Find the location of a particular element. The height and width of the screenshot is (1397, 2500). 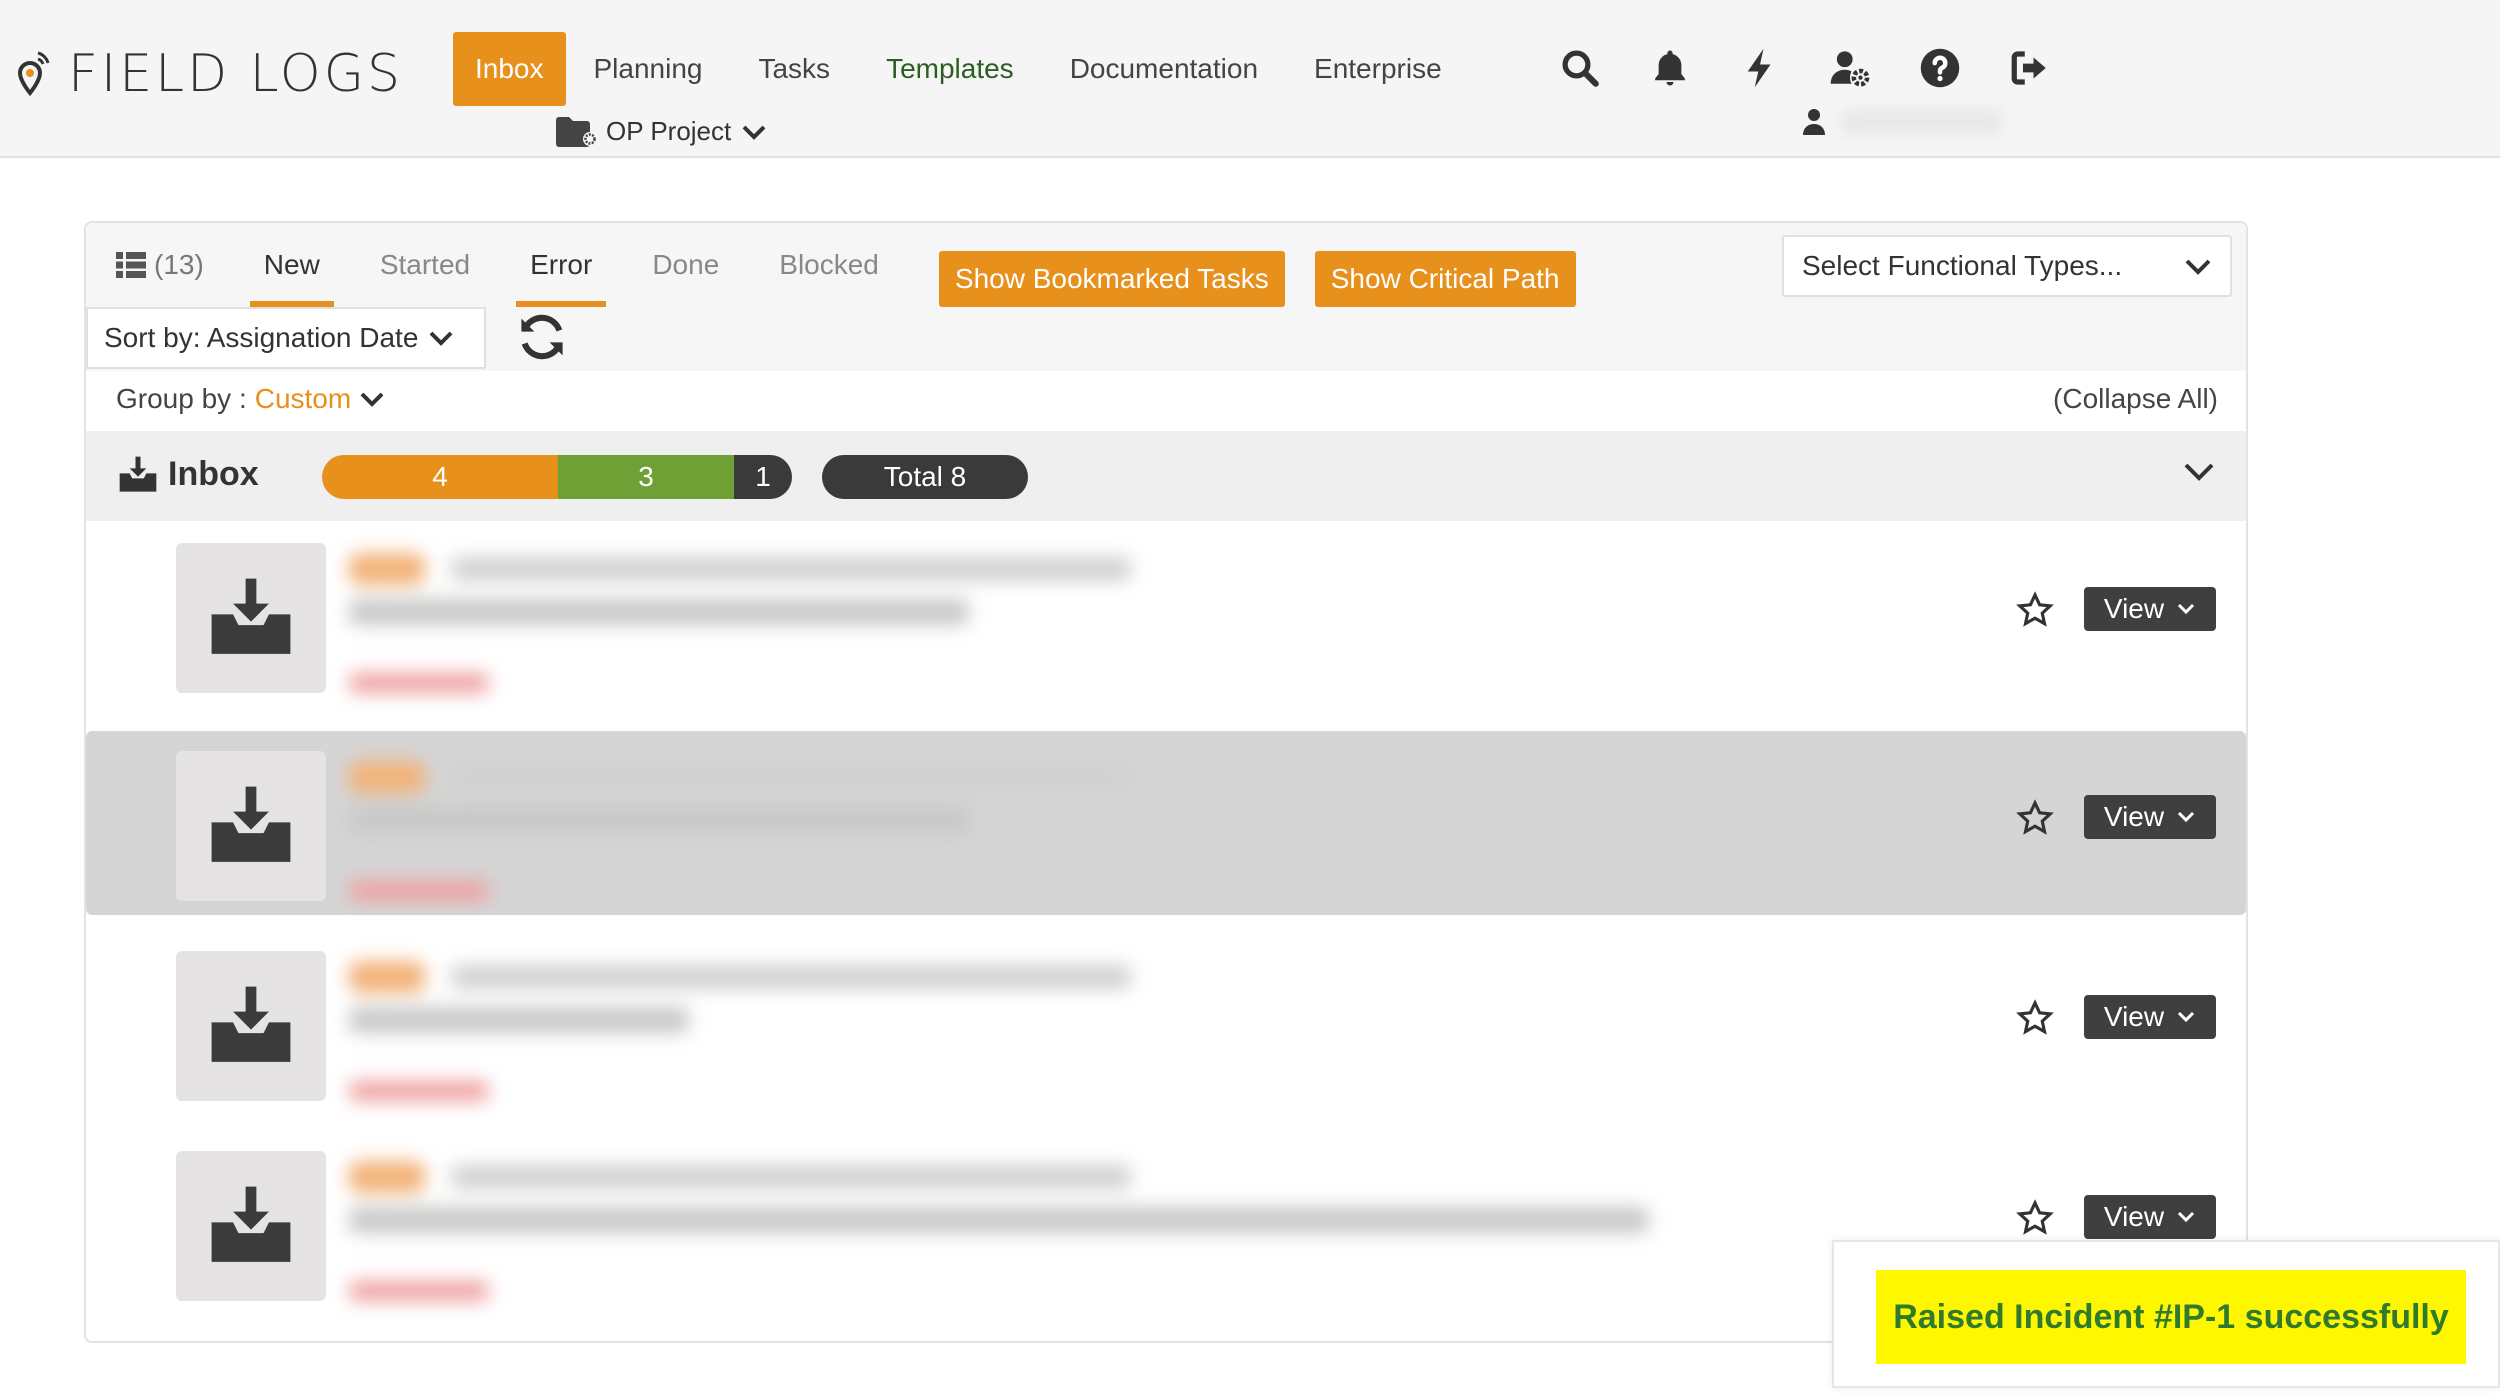

app-logo: FIELD LOGS is located at coordinates (208, 74).